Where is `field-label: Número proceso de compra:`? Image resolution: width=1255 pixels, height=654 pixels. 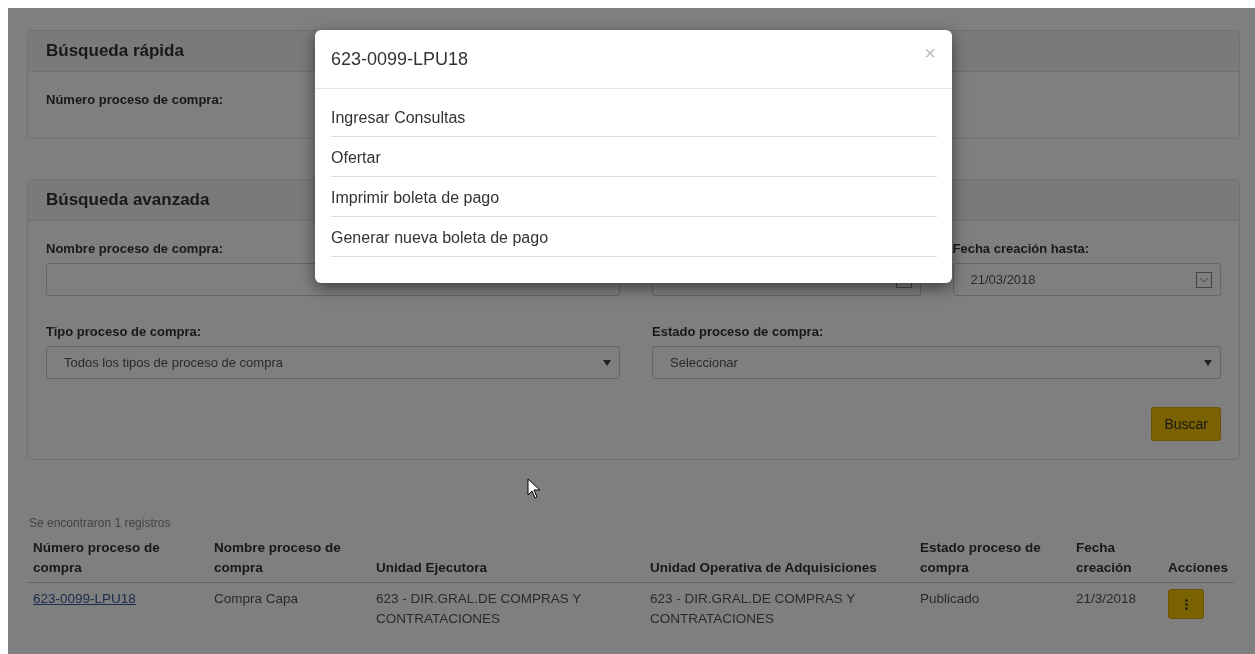 field-label: Número proceso de compra: is located at coordinates (135, 100).